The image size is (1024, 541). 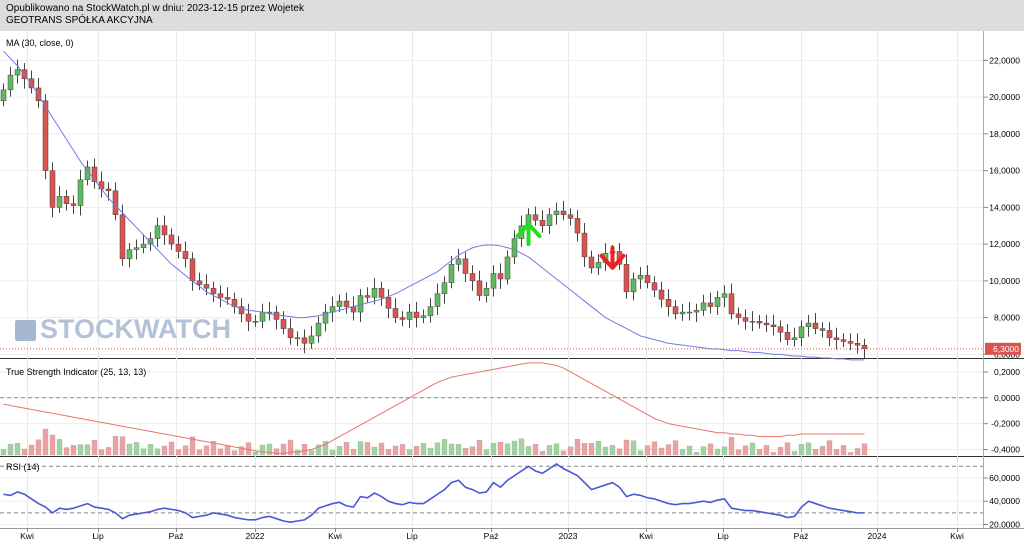 What do you see at coordinates (1004, 244) in the screenshot?
I see `y-tick-label: 12,0000` at bounding box center [1004, 244].